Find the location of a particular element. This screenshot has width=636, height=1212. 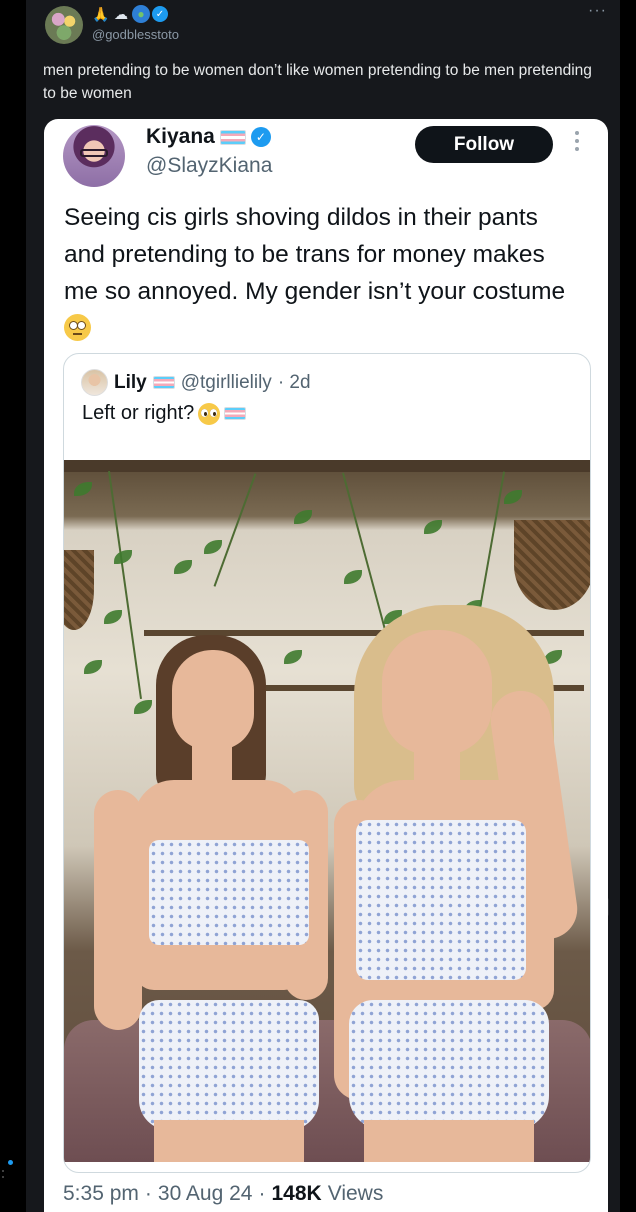

lily-display-name: Lily is located at coordinates (130, 383).